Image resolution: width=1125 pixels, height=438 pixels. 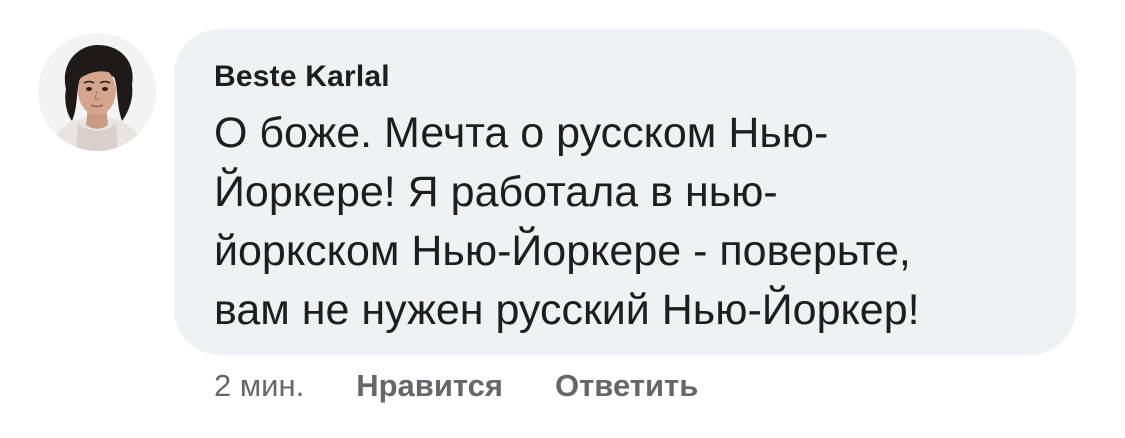 What do you see at coordinates (259, 386) in the screenshot?
I see `comment-timestamp: 2 мин.` at bounding box center [259, 386].